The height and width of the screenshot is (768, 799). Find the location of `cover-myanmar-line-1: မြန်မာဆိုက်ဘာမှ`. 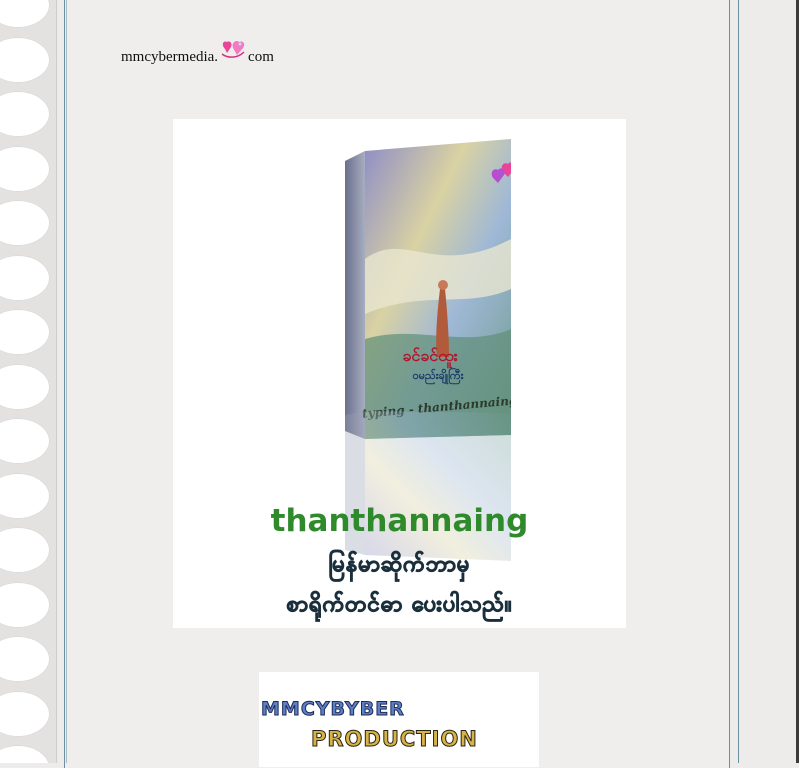

cover-myanmar-line-1: မြန်မာဆိုက်ဘာမှ is located at coordinates (399, 565).